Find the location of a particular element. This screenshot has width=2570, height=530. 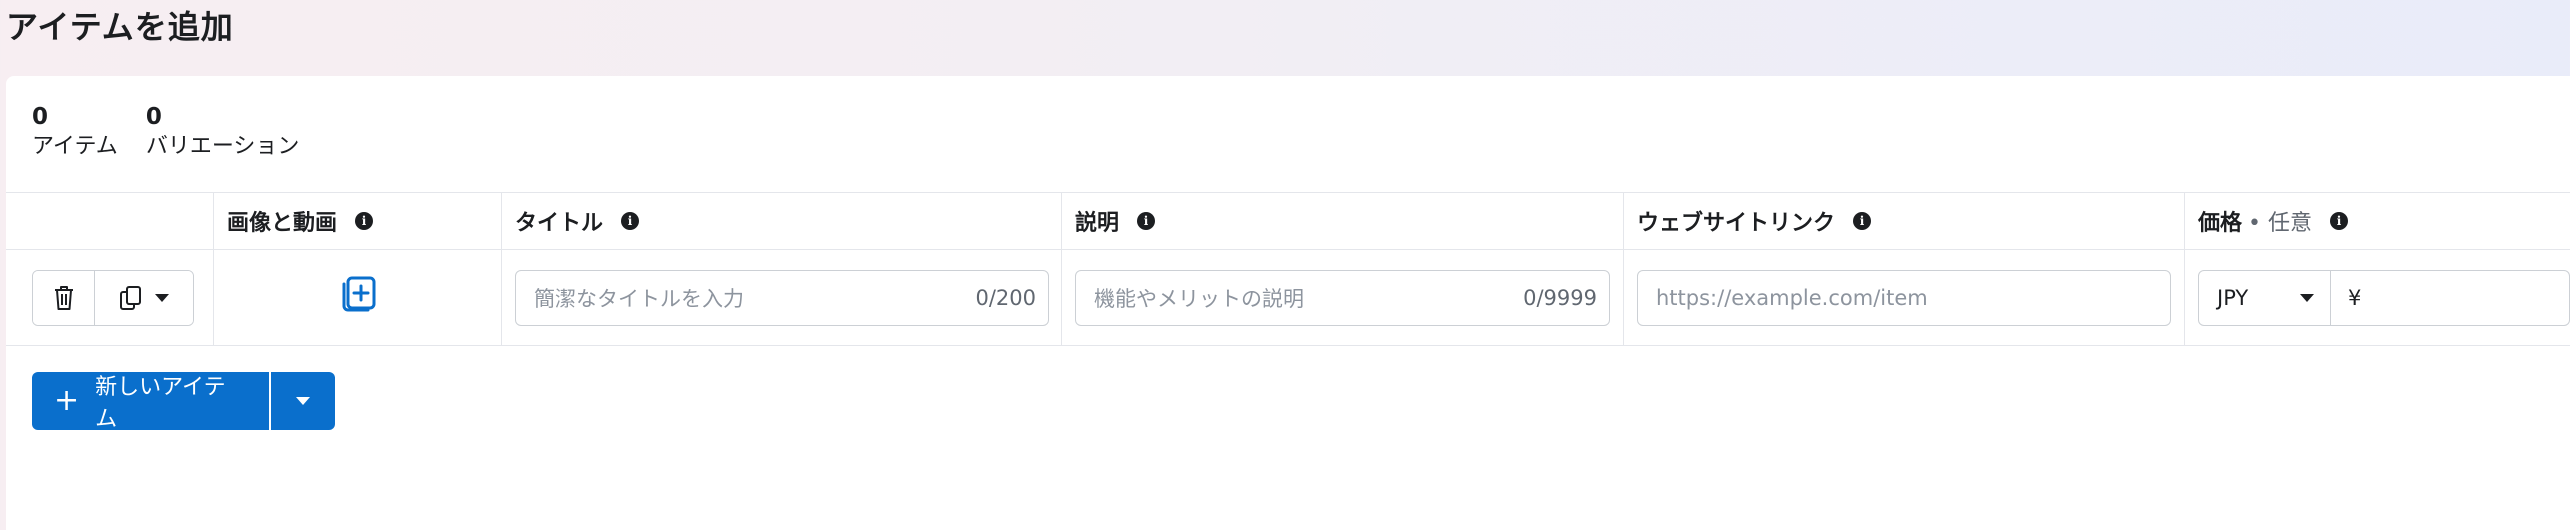

website-url-input: https://example.com/item is located at coordinates (1904, 298).